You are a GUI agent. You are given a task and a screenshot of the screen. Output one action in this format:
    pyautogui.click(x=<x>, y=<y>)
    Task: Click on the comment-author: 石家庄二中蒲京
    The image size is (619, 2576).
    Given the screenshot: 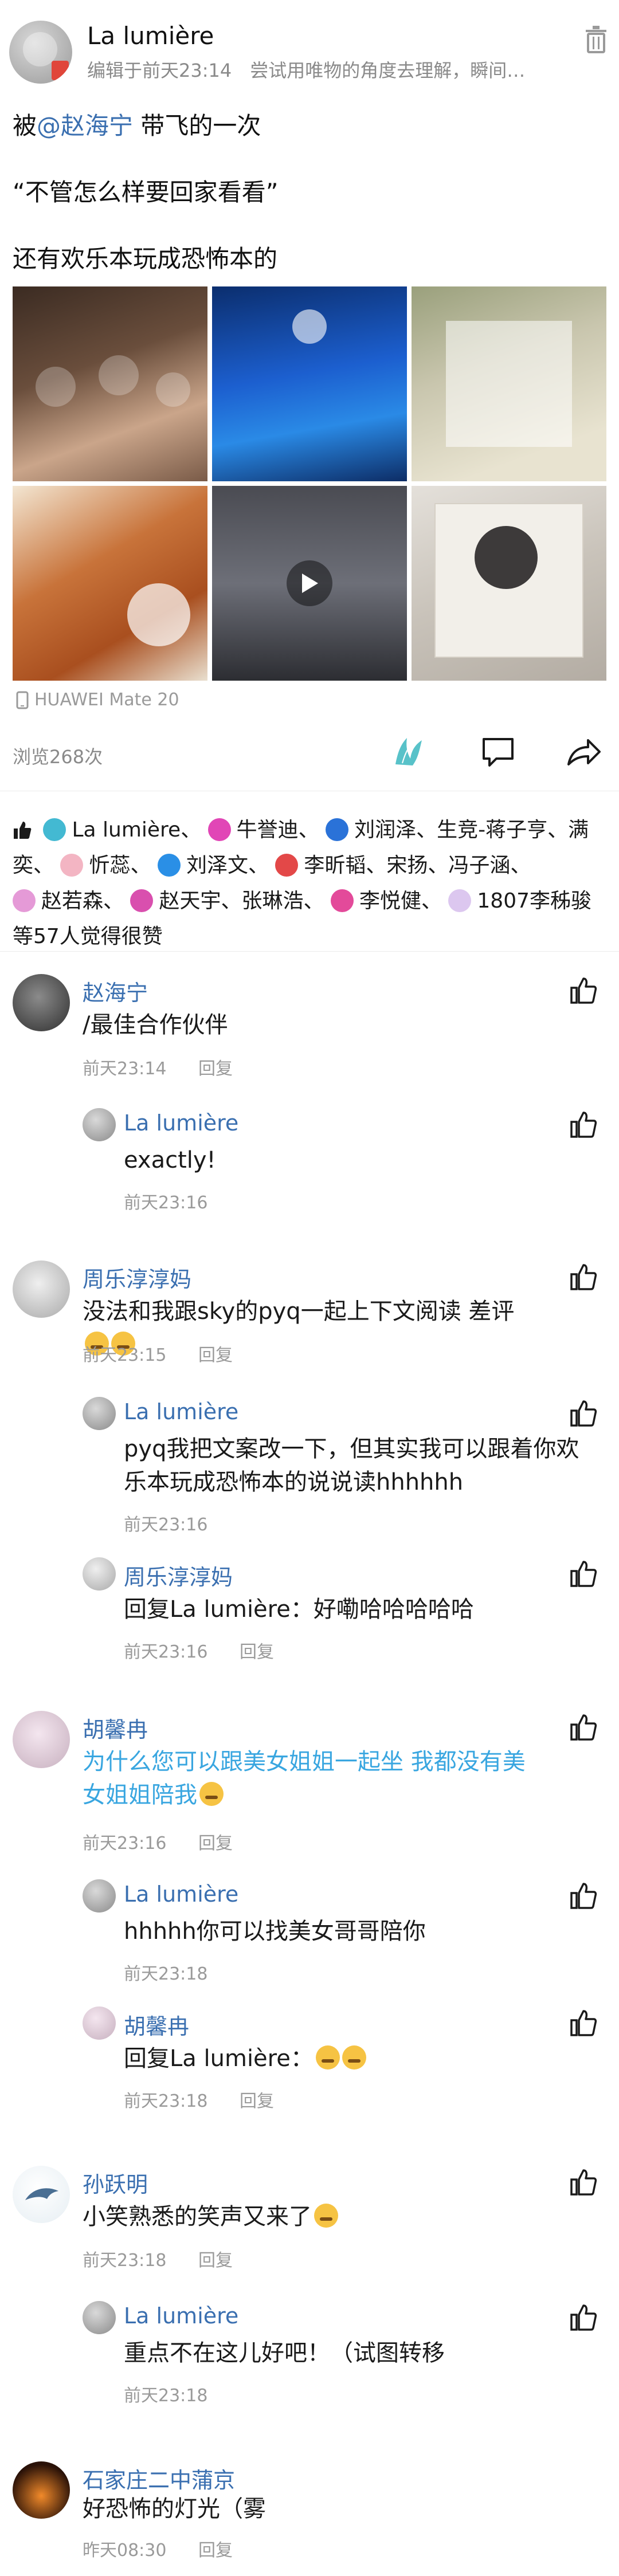 What is the action you would take?
    pyautogui.click(x=159, y=2478)
    